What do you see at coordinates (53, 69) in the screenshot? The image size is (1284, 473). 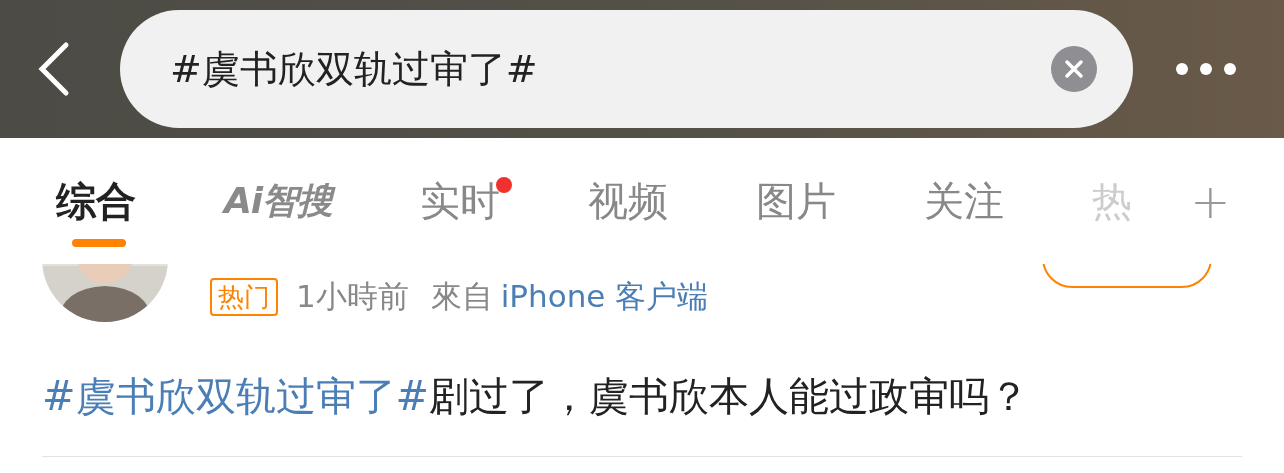 I see `back-icon` at bounding box center [53, 69].